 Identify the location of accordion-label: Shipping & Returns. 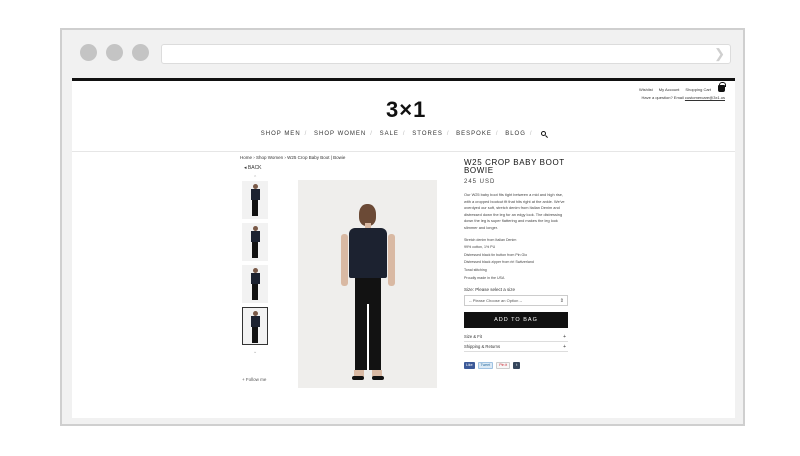
(482, 347).